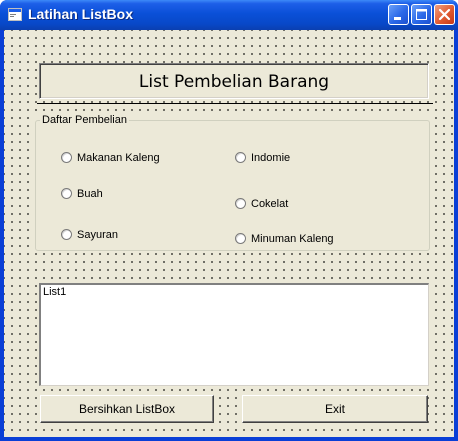 This screenshot has width=458, height=441. I want to click on list-item: List1, so click(54, 292).